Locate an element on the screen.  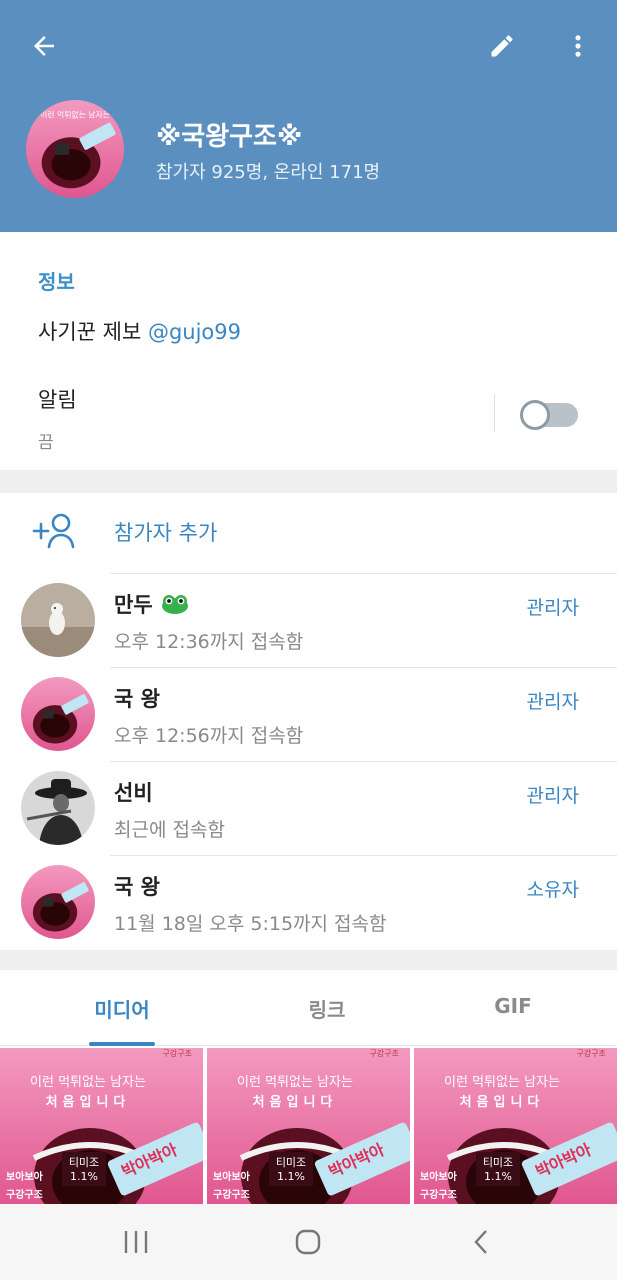
add-member-label: 참가자 추가 is located at coordinates (166, 533).